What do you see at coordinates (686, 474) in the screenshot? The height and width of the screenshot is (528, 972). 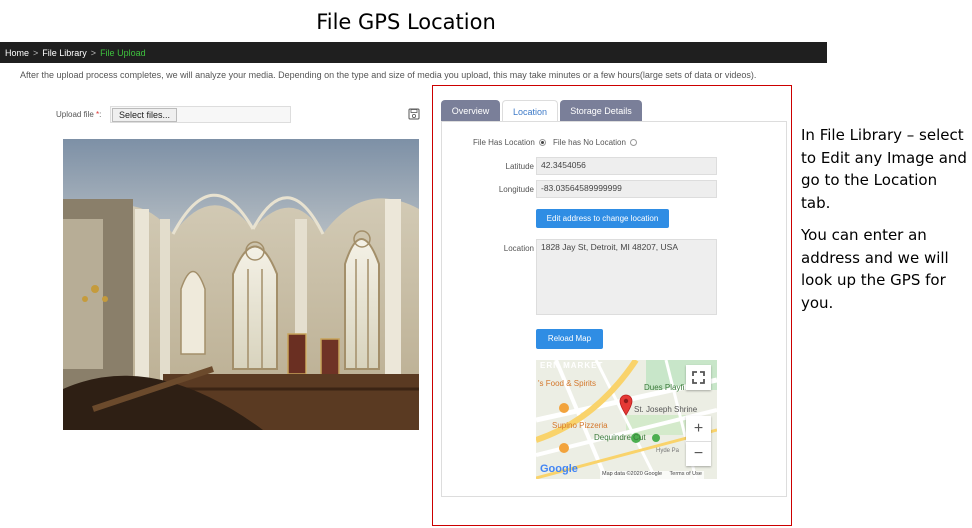 I see `terms-of-use-link: Terms of Use` at bounding box center [686, 474].